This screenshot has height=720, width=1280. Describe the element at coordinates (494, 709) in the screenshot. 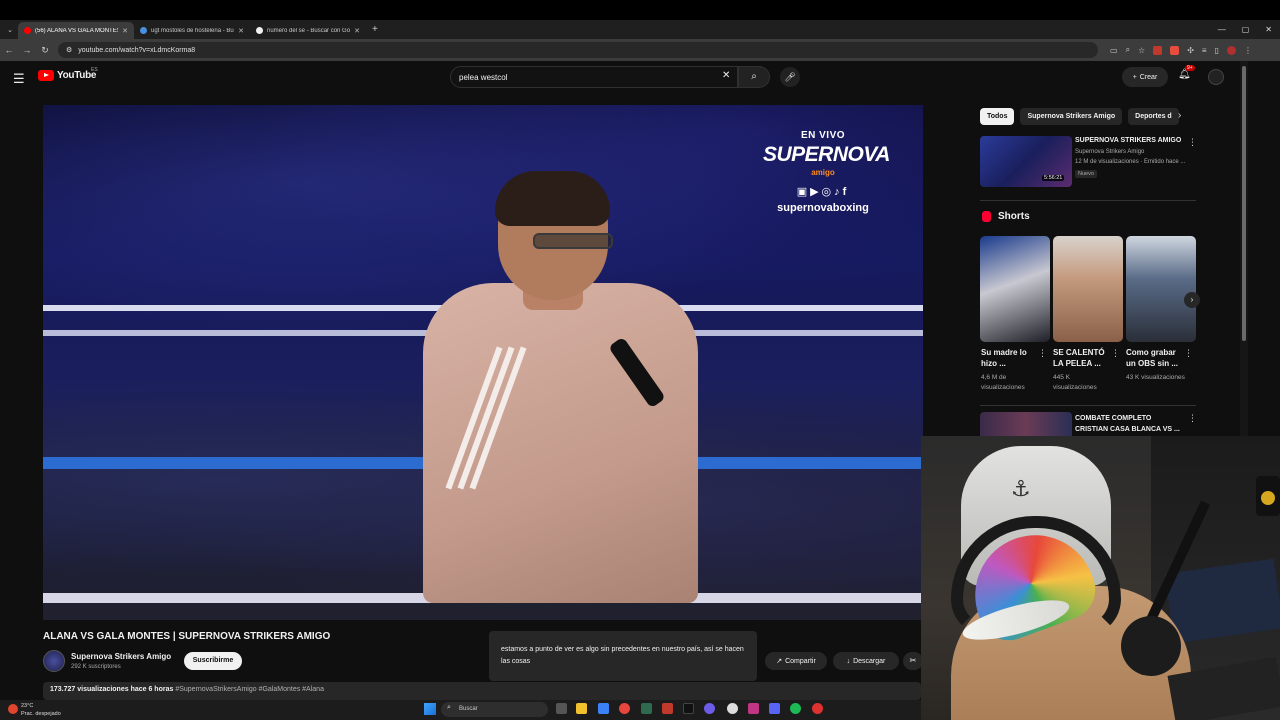

I see `taskbar-search: Buscar` at that location.